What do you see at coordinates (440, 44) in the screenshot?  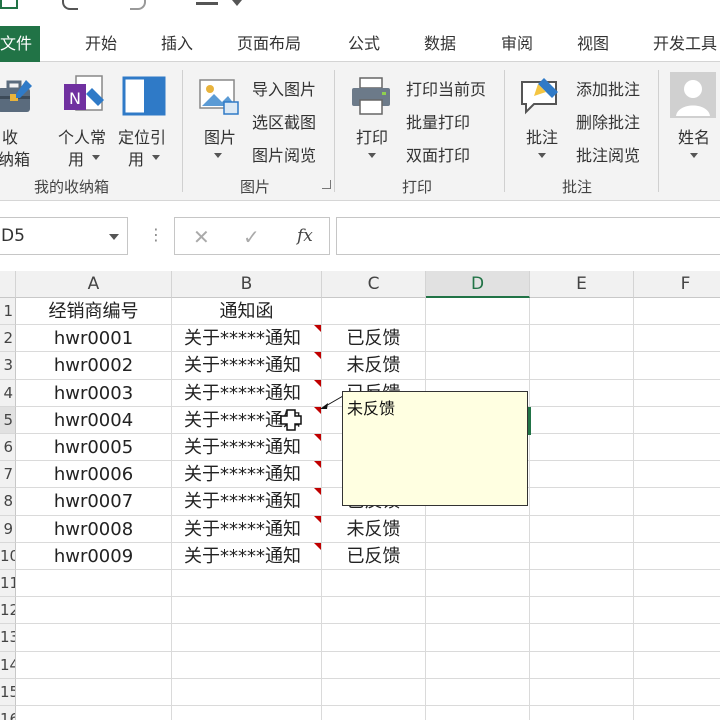 I see `tab-data: 数据` at bounding box center [440, 44].